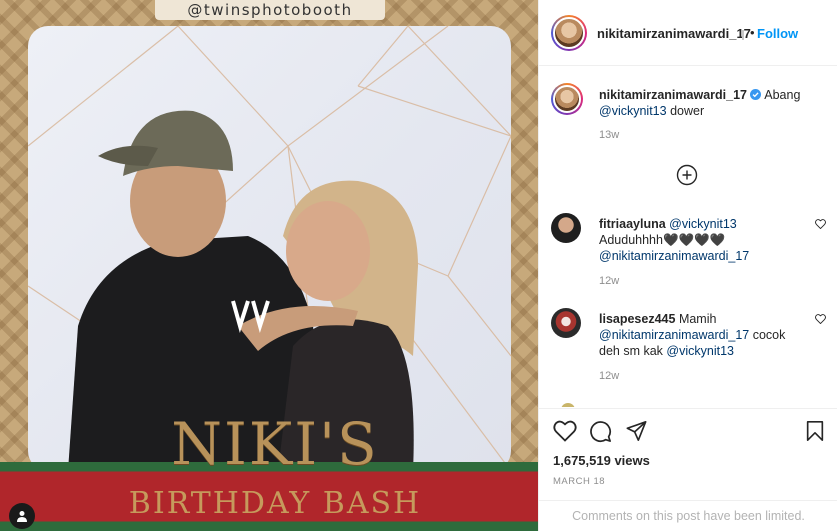 This screenshot has width=837, height=531. Describe the element at coordinates (637, 319) in the screenshot. I see `comment-username: lisapesez445` at that location.